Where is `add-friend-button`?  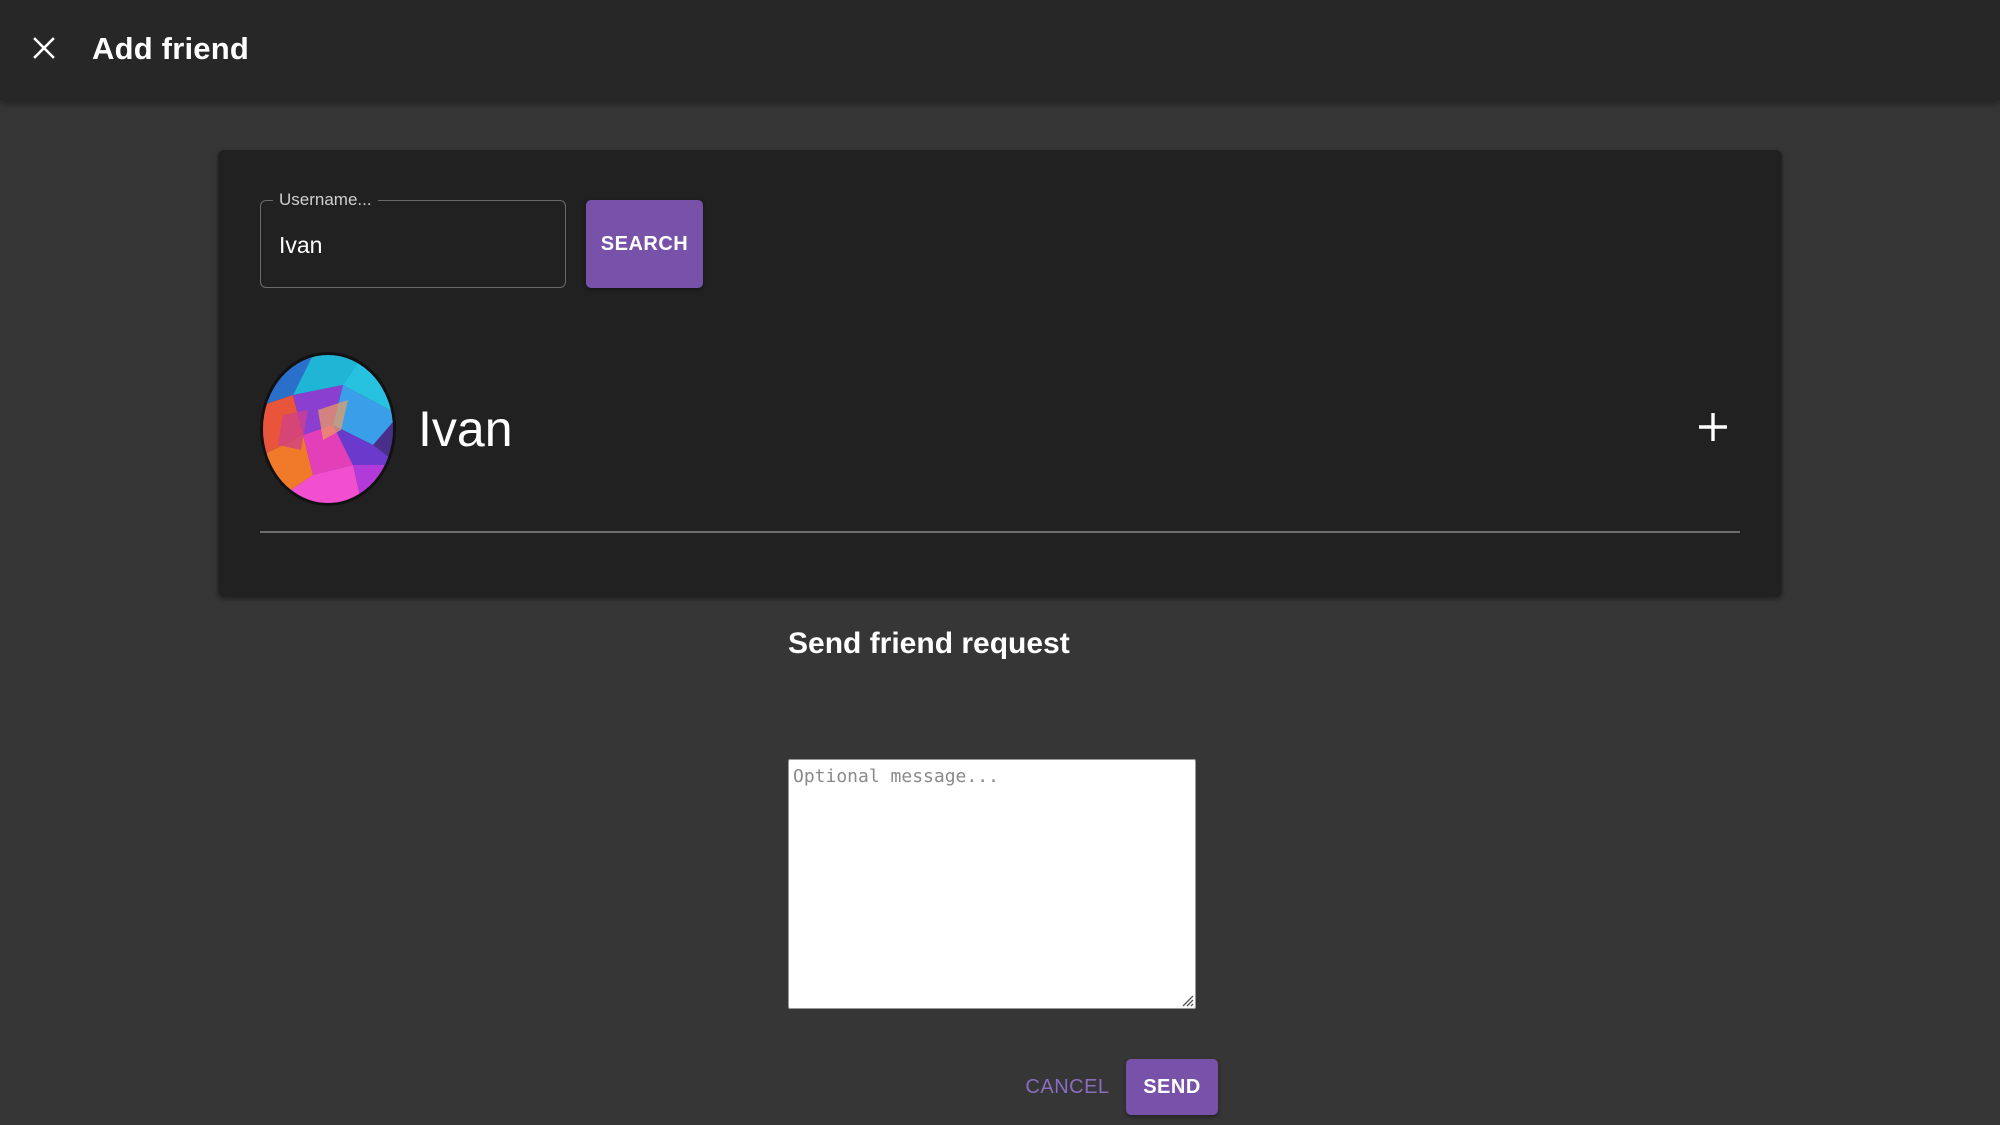 add-friend-button is located at coordinates (1713, 429).